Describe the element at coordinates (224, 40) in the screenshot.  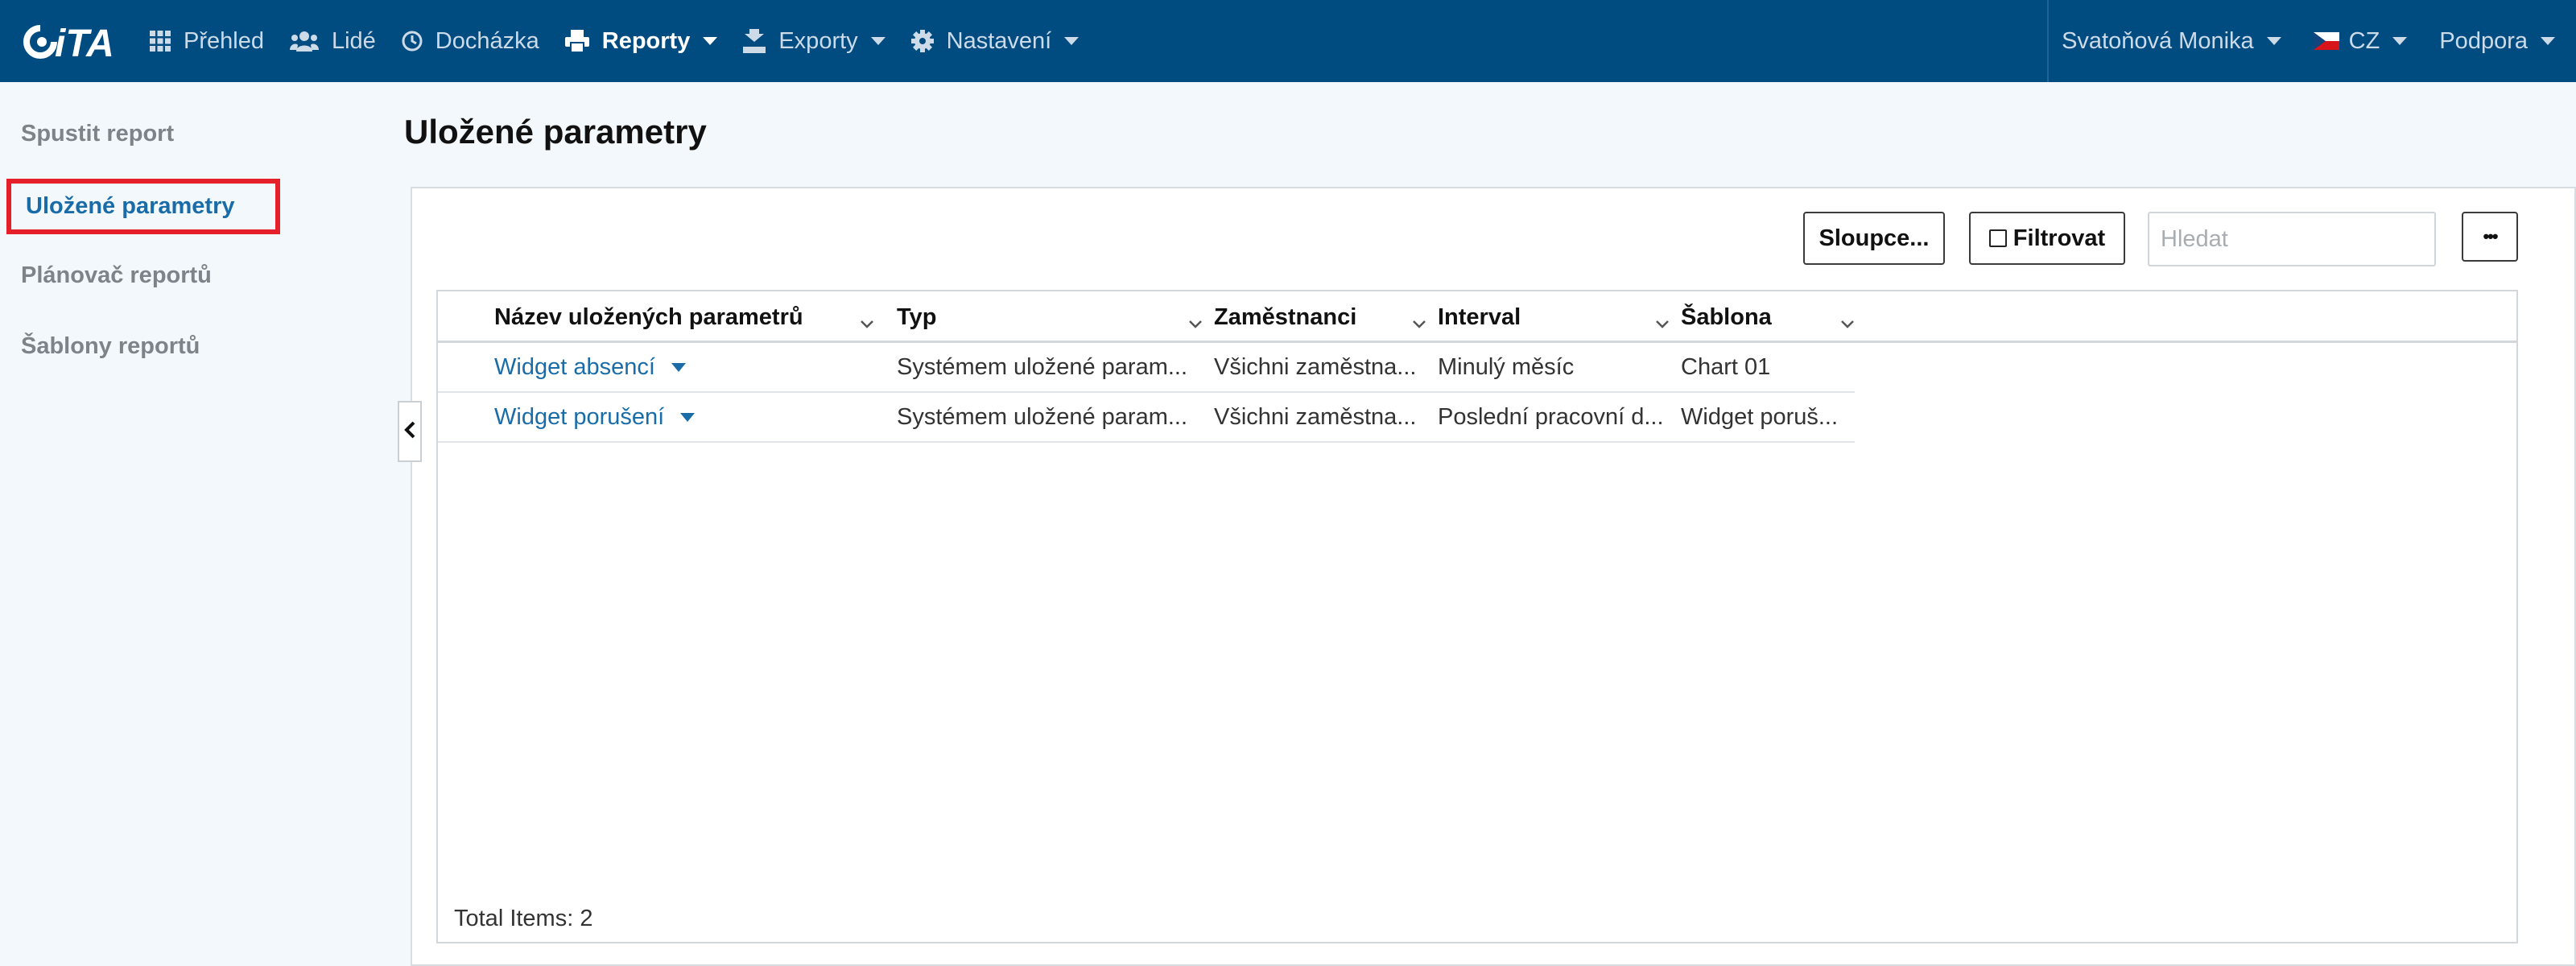
I see `nav-label: Přehled` at that location.